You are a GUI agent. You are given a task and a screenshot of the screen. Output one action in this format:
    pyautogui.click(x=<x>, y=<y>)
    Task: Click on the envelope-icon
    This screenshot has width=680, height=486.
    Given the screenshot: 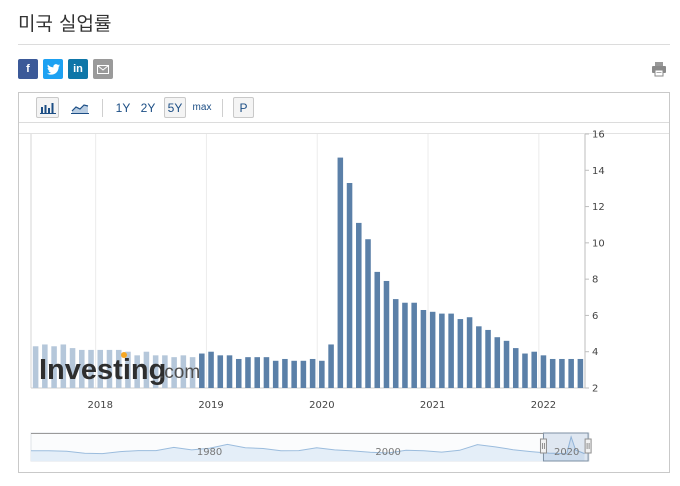 What is the action you would take?
    pyautogui.click(x=103, y=69)
    